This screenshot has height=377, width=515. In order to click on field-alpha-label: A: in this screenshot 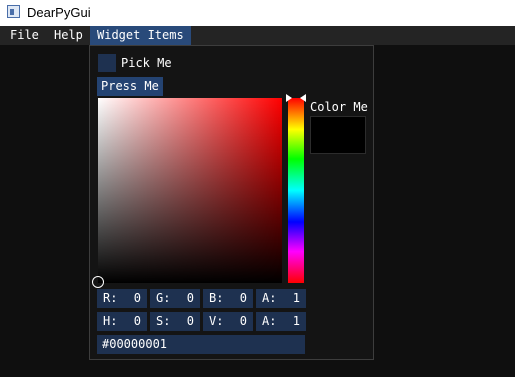, I will do `click(269, 321)`.